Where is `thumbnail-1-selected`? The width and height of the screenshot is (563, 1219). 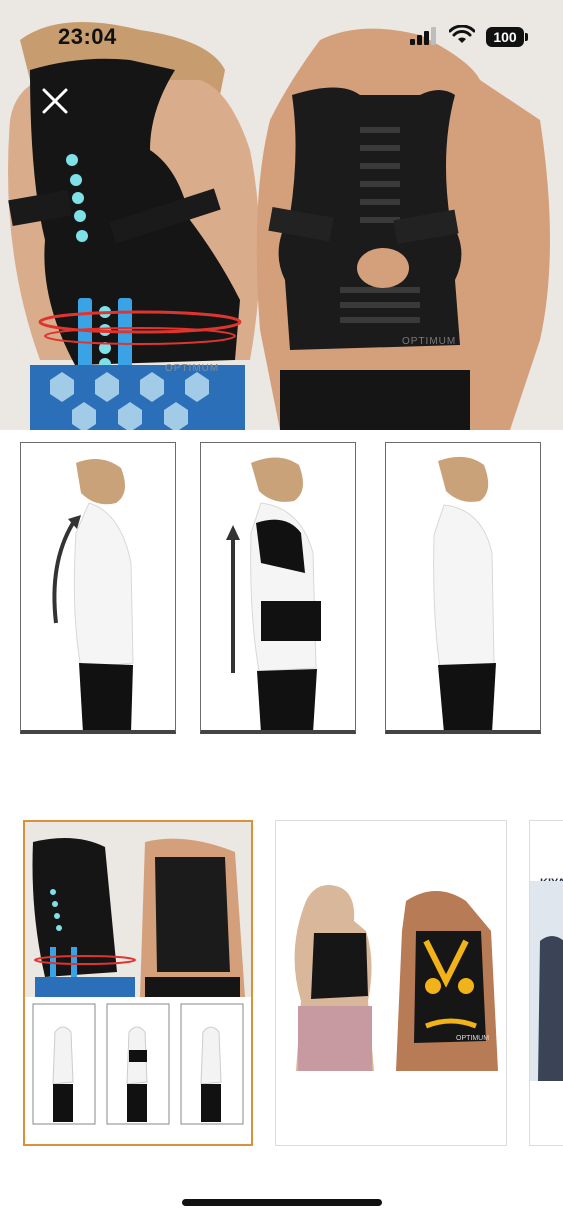 thumbnail-1-selected is located at coordinates (138, 983).